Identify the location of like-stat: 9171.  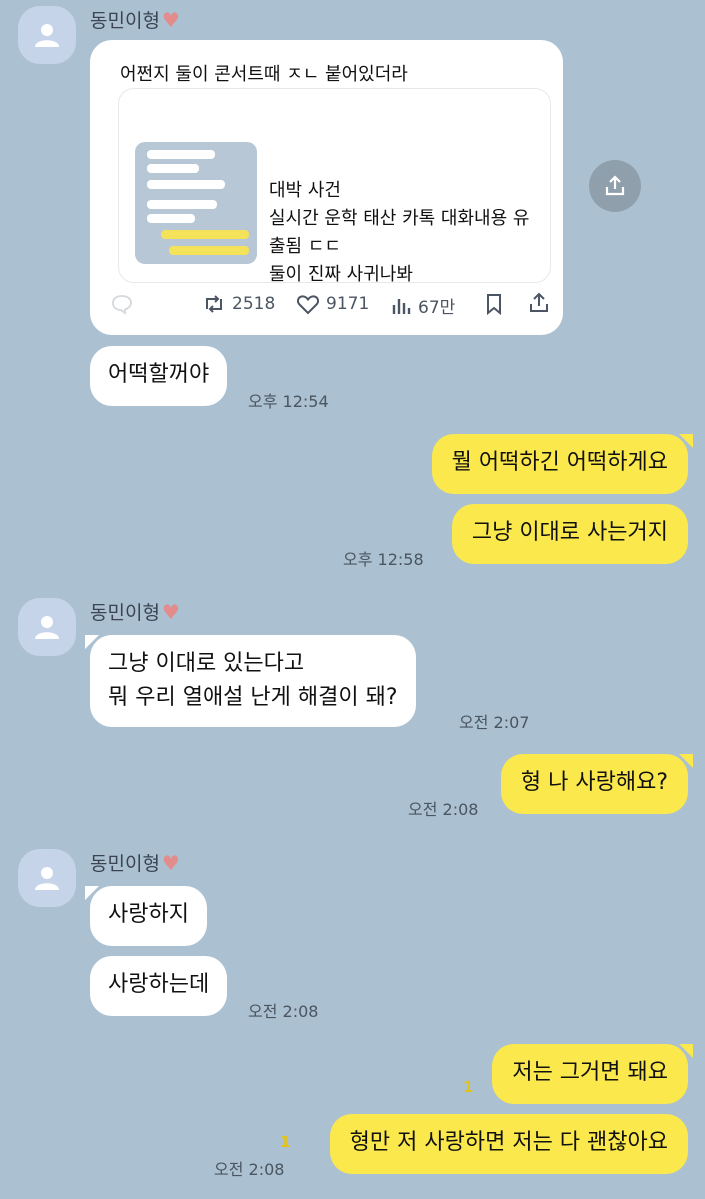
(332, 304).